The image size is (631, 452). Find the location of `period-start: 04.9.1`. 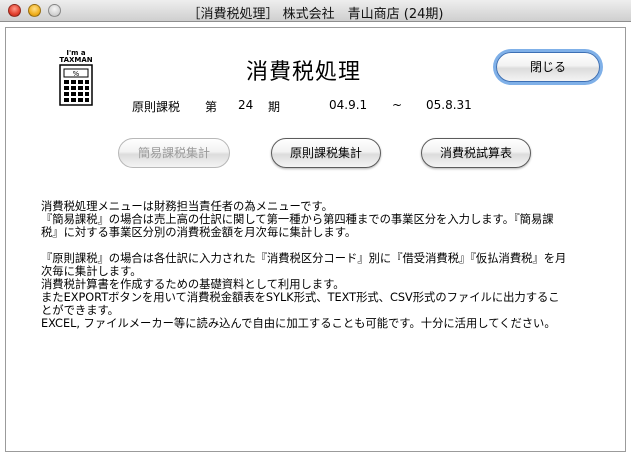

period-start: 04.9.1 is located at coordinates (348, 105).